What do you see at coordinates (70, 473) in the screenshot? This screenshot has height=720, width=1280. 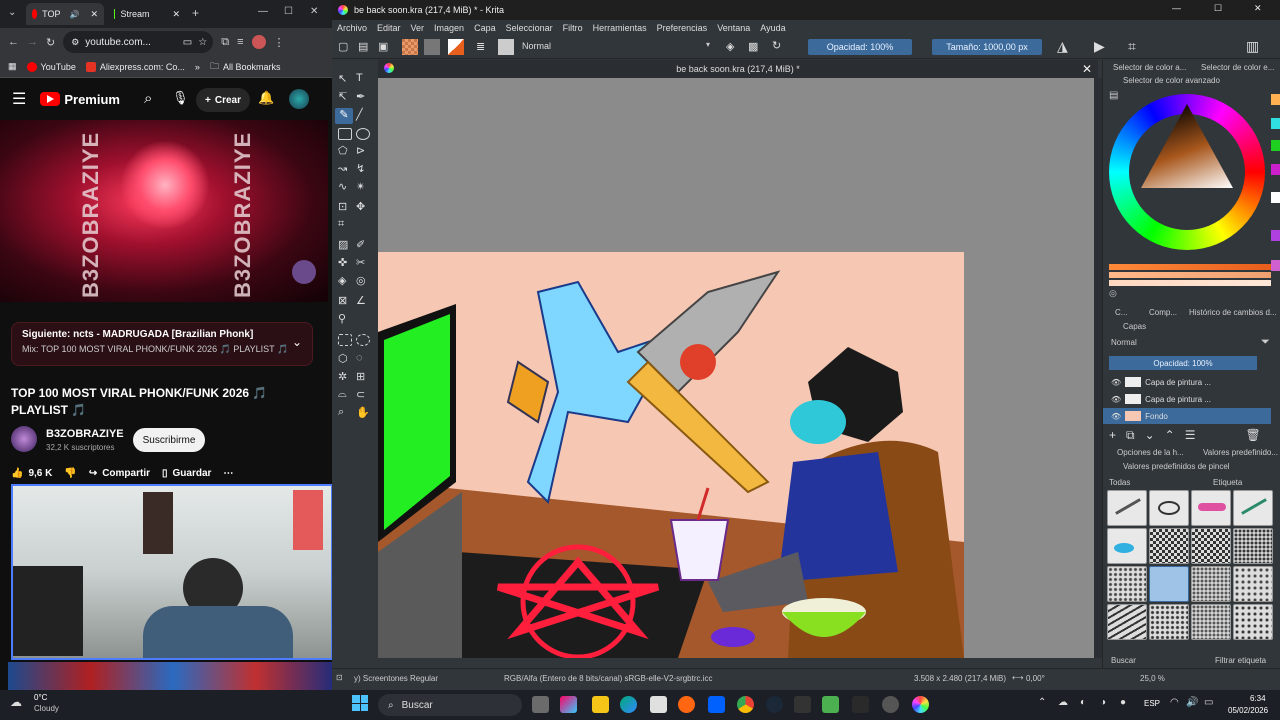 I see `dislike-button: 👎` at bounding box center [70, 473].